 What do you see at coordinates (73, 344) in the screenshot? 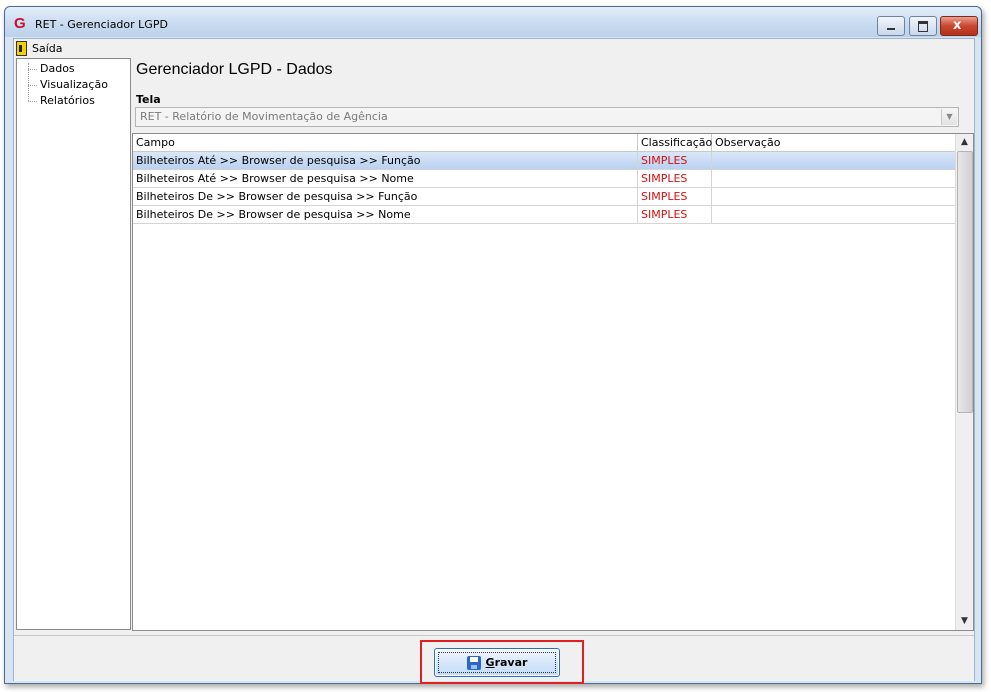
I see `navigation-tree: Dados Visualização Relatórios` at bounding box center [73, 344].